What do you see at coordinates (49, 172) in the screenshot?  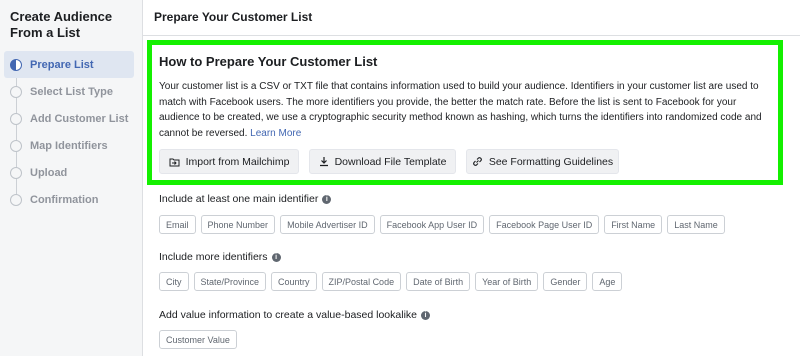 I see `step-label: Upload` at bounding box center [49, 172].